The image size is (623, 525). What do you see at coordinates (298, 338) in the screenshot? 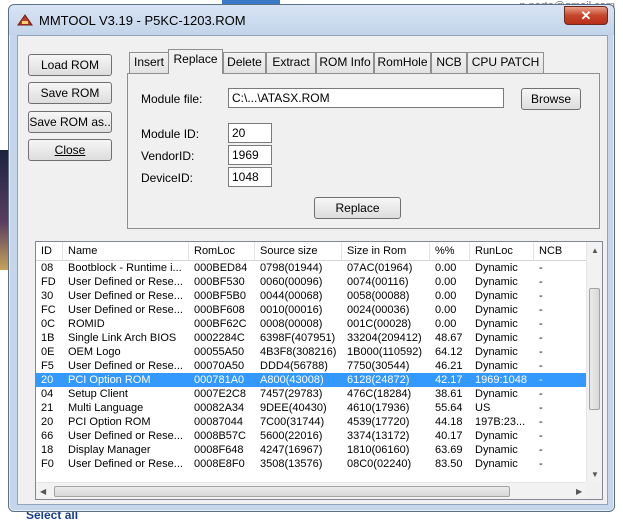
I see `cell-source-size: 6398F(407951)` at bounding box center [298, 338].